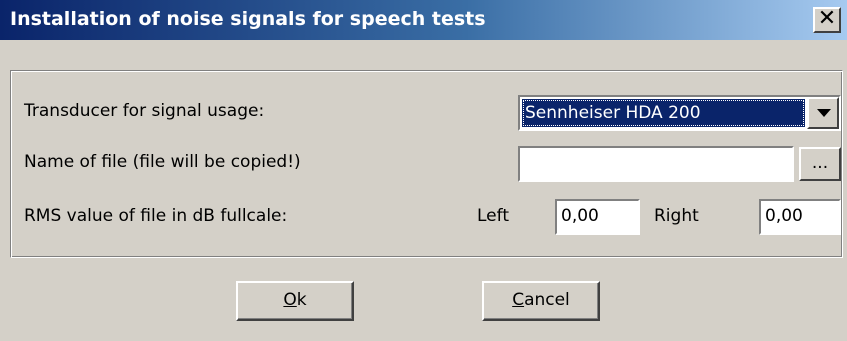 This screenshot has height=341, width=847. What do you see at coordinates (156, 216) in the screenshot?
I see `rms-label: RMS value of file in dB fullcale:` at bounding box center [156, 216].